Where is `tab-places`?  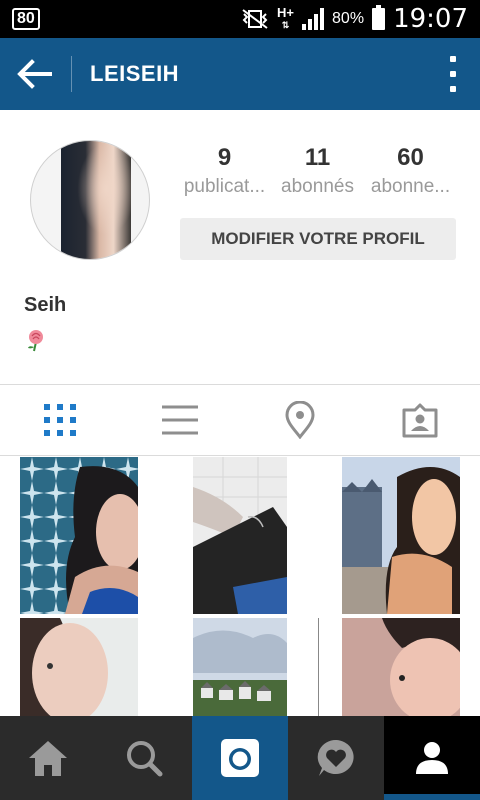 tab-places is located at coordinates (300, 420).